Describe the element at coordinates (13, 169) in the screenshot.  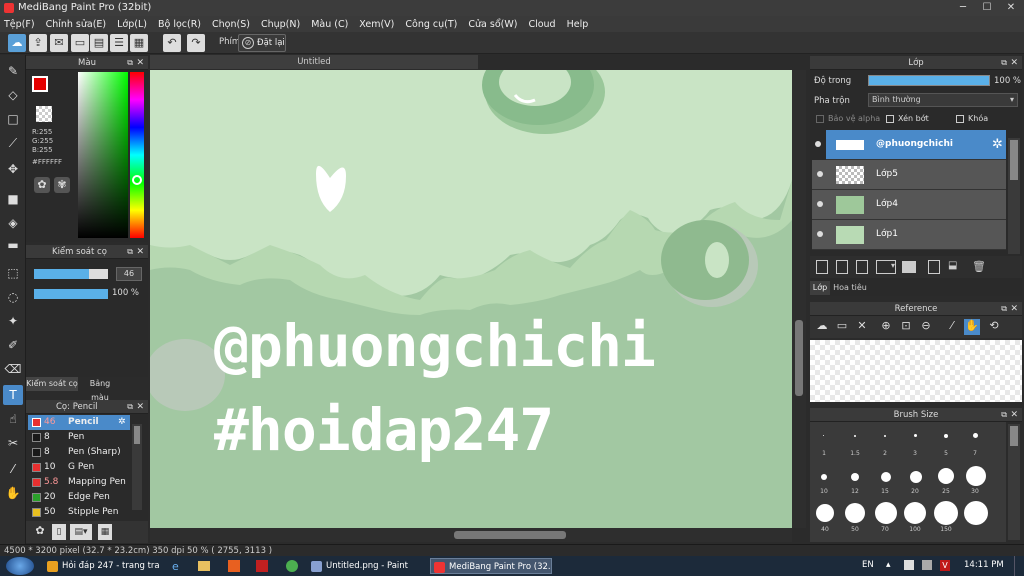
I see `move-tool-icon: ✥` at that location.